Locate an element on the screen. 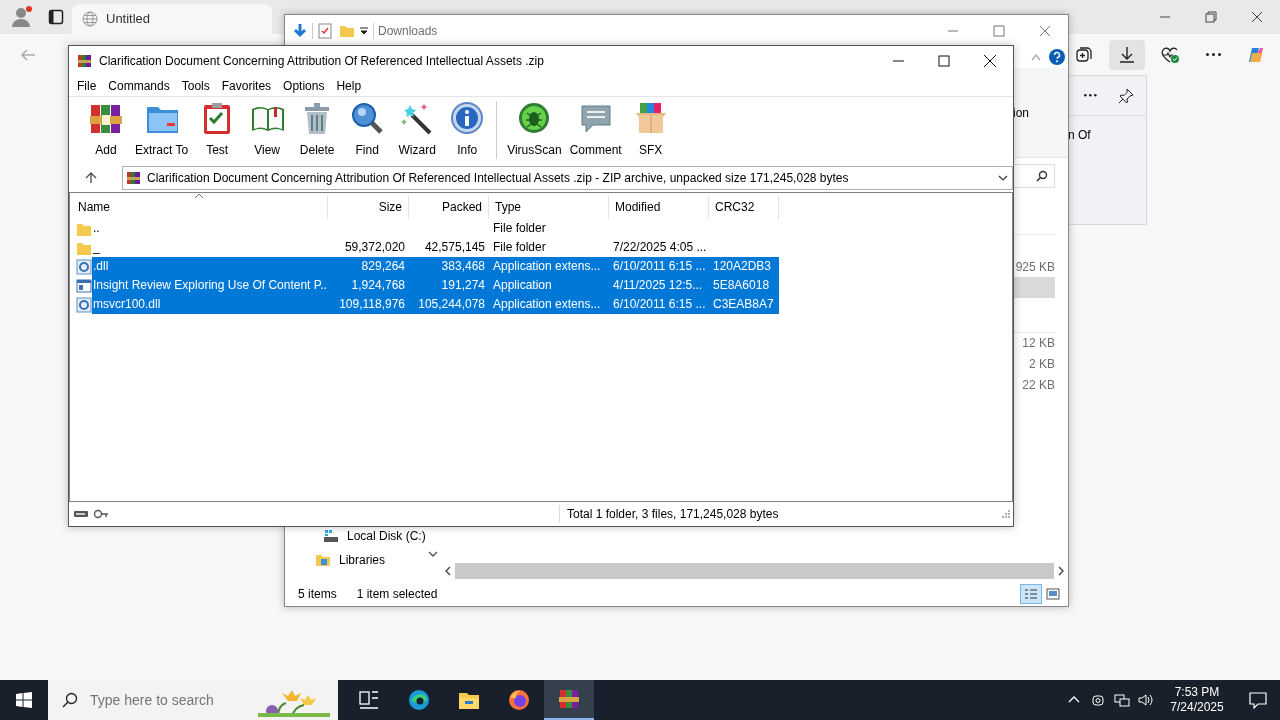 The height and width of the screenshot is (720, 1280). download-icon is located at coordinates (1127, 54).